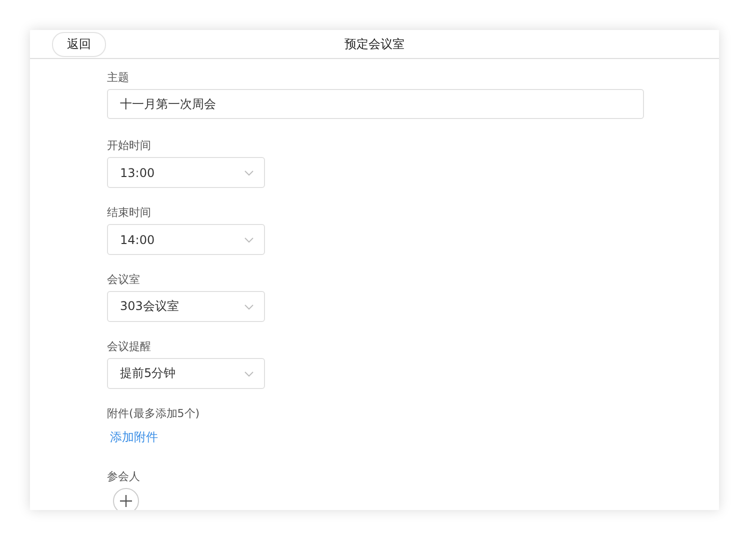  What do you see at coordinates (186, 239) in the screenshot?
I see `dropdown-field: 14:00` at bounding box center [186, 239].